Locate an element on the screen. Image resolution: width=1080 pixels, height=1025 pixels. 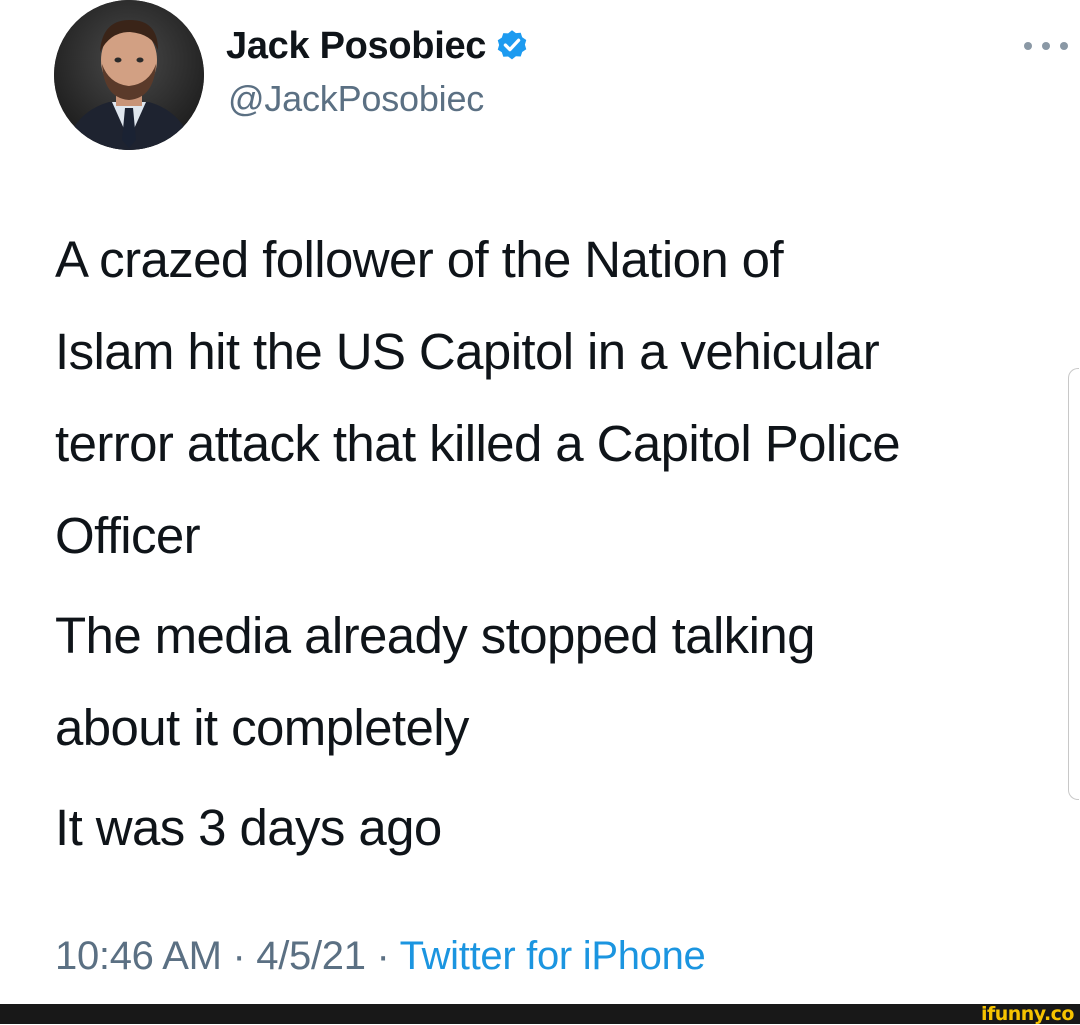
scrollbar is located at coordinates (1073, 584).